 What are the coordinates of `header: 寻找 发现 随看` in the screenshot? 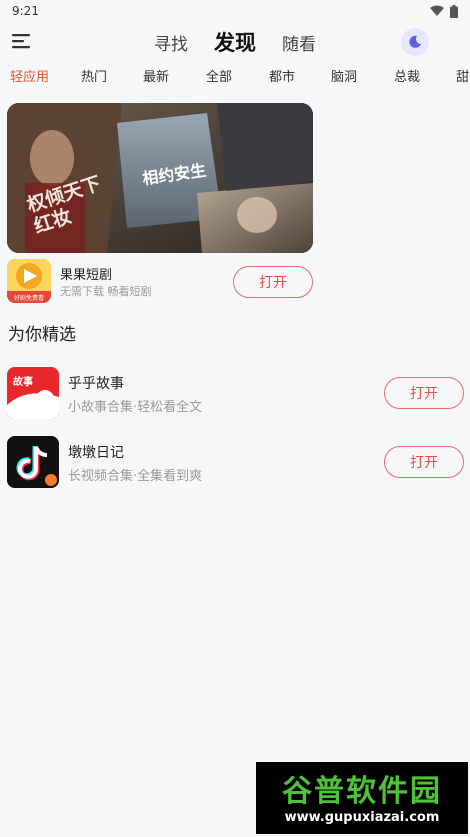 It's located at (235, 42).